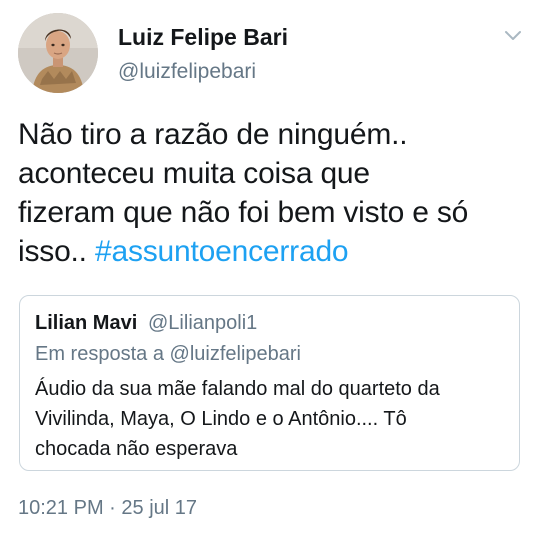 The image size is (540, 540). I want to click on tweet-text-fragment: isso.., so click(56, 251).